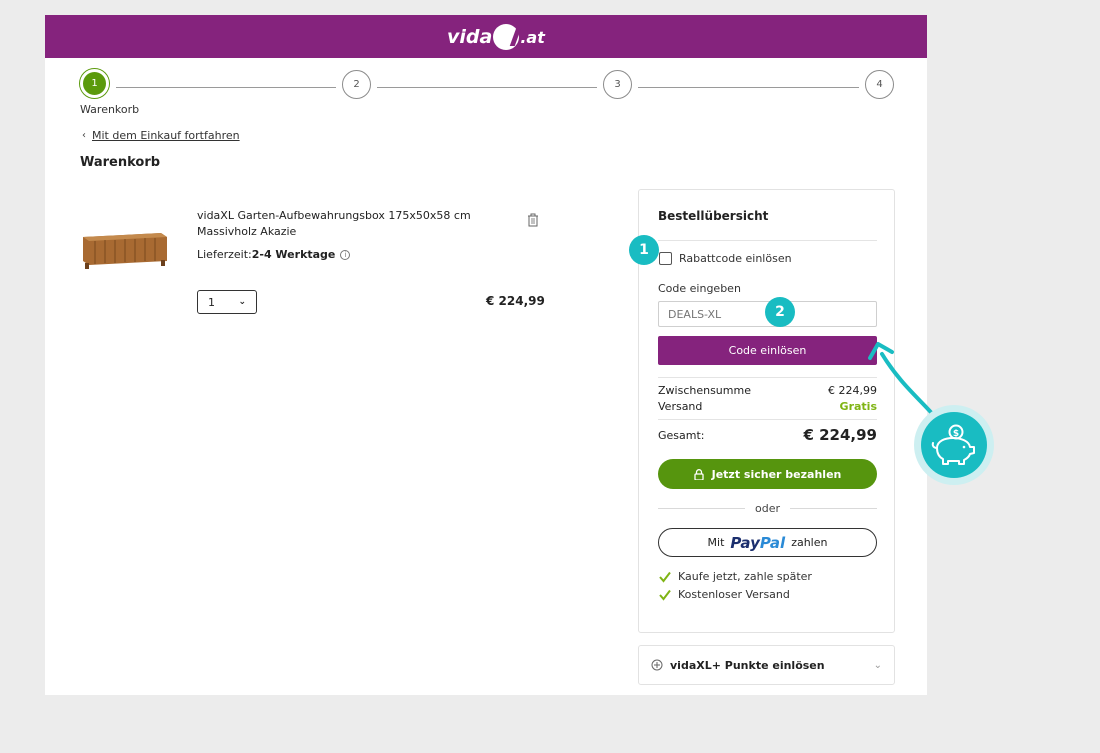  Describe the element at coordinates (681, 435) in the screenshot. I see `total-label: Gesamt:` at that location.